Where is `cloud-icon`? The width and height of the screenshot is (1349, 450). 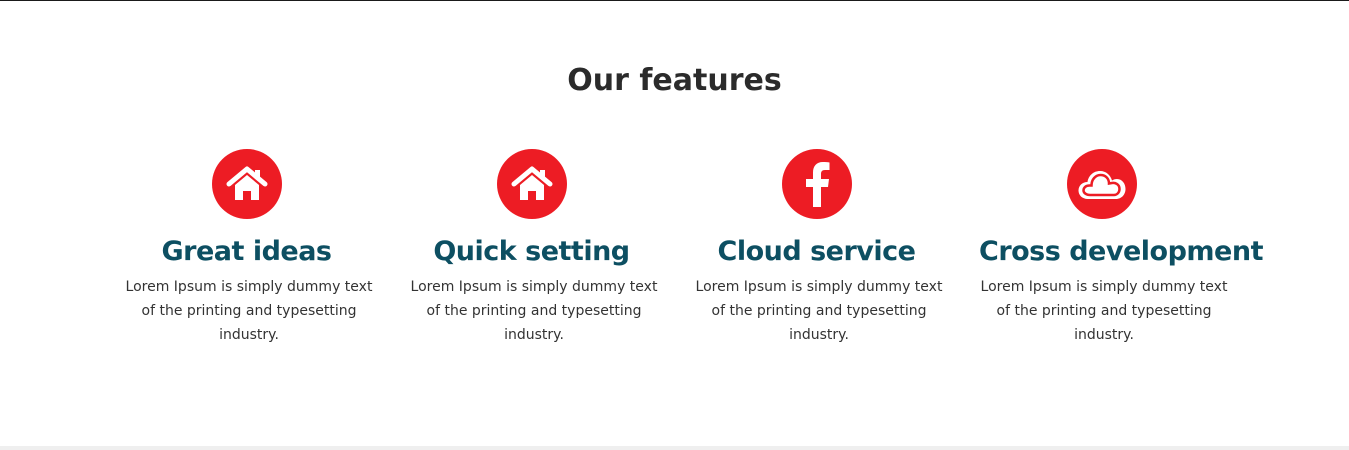
cloud-icon is located at coordinates (1101, 184).